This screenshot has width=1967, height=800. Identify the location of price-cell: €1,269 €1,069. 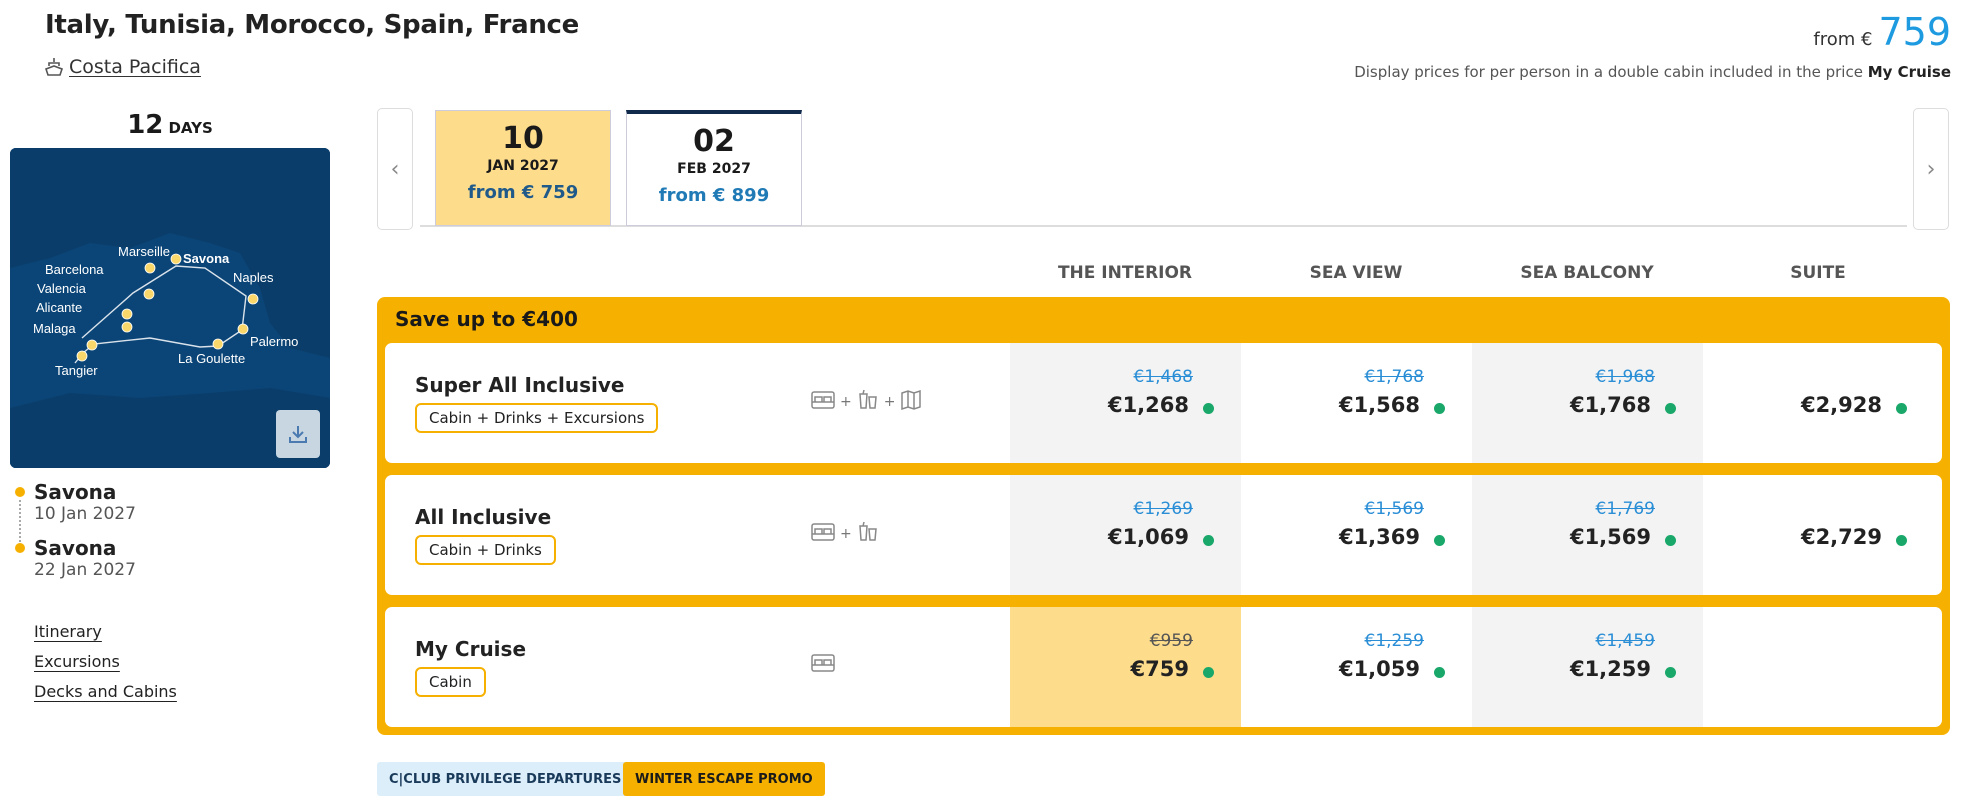
(1125, 535).